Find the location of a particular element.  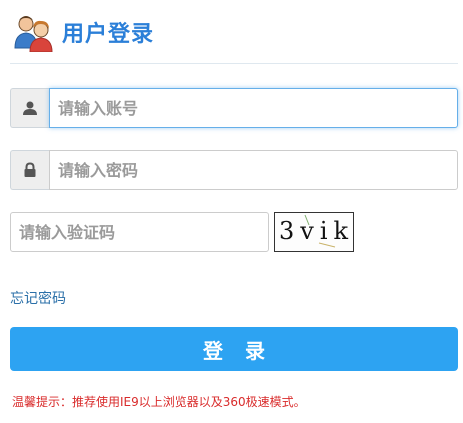

password-input is located at coordinates (253, 170).